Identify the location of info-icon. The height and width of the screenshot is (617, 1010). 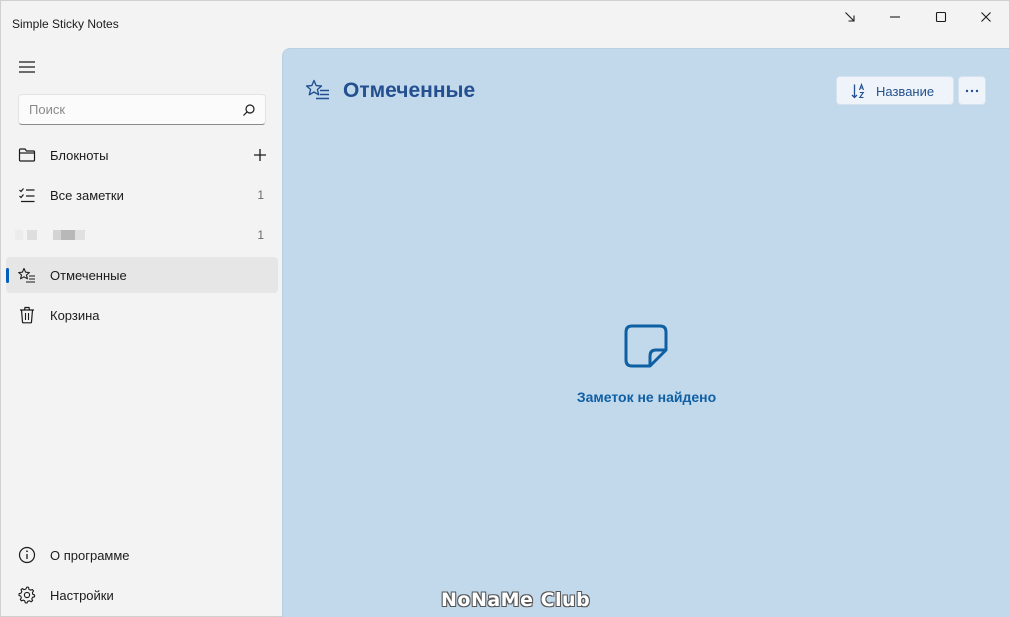
(27, 555).